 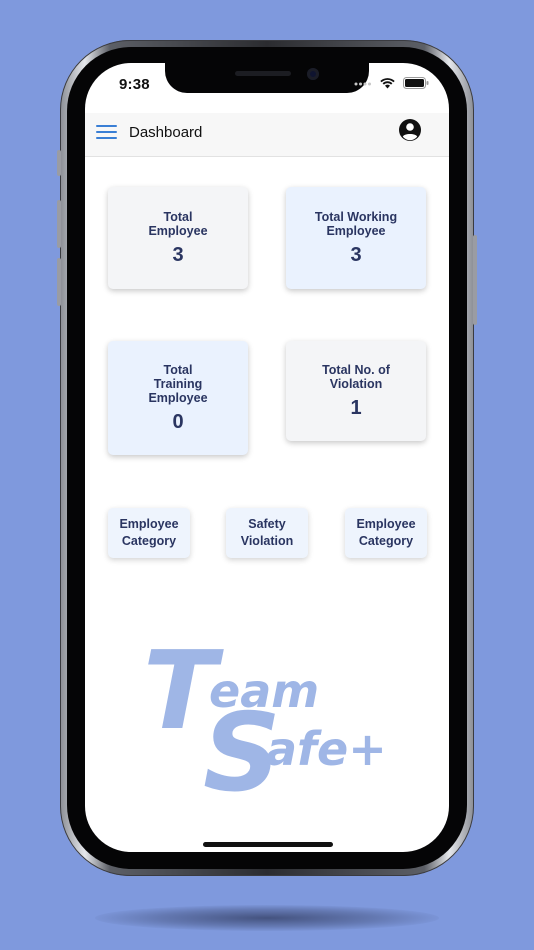 I want to click on total-working-employee-card: Total Working Employee 3, so click(x=356, y=238).